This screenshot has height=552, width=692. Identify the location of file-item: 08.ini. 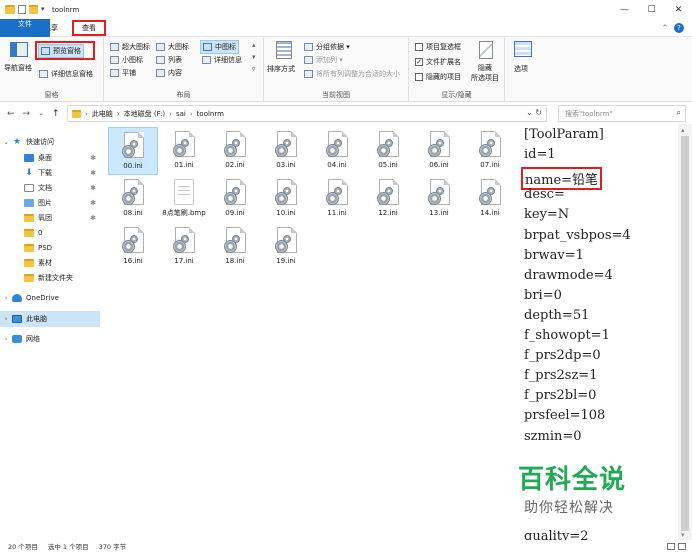
(133, 199).